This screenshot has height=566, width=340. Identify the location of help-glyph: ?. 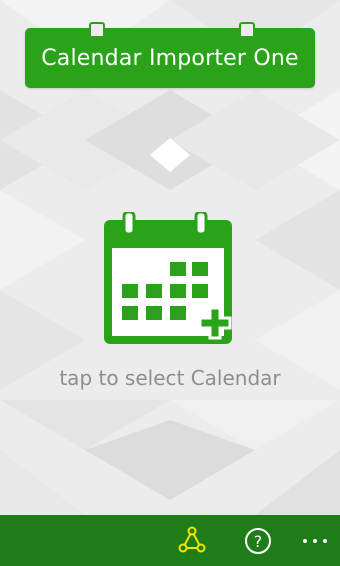
(258, 541).